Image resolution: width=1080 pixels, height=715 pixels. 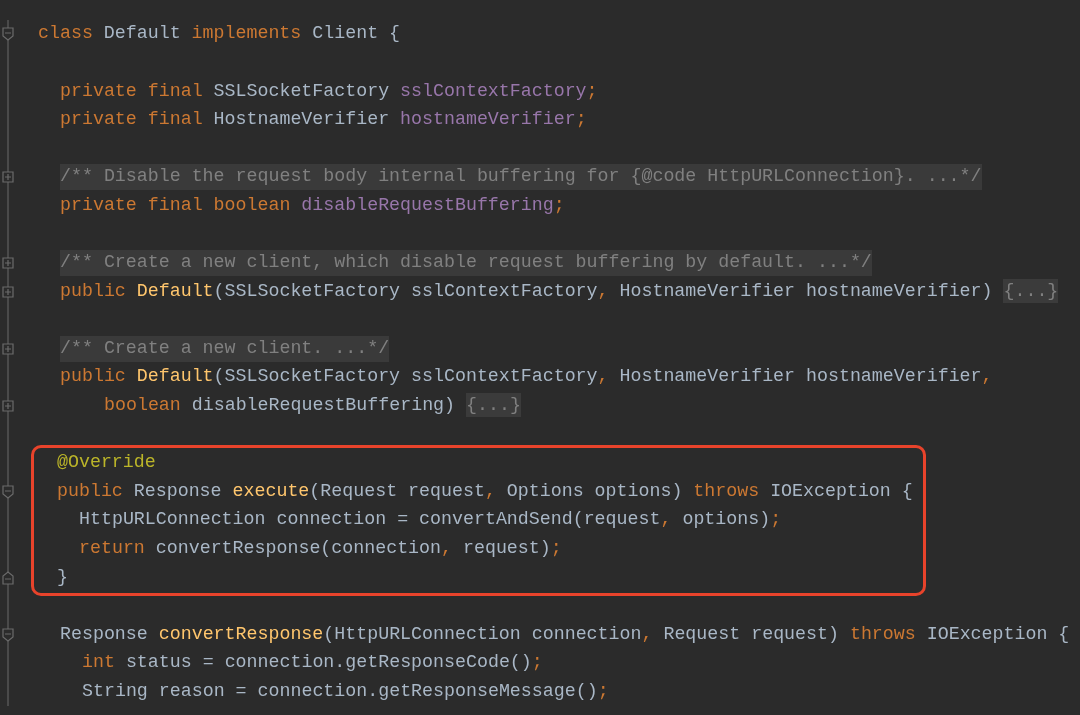 I want to click on code-line: }, so click(x=62, y=577).